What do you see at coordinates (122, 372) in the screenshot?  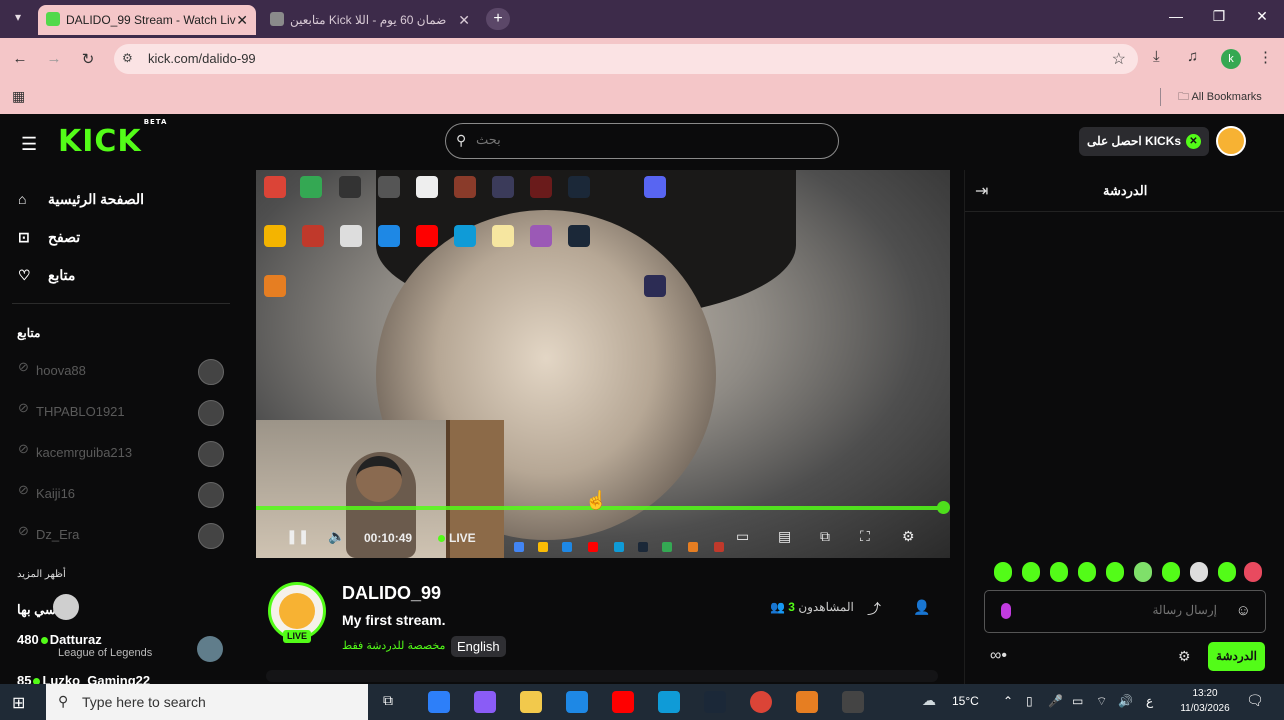 I see `followed-channel: ⊘ hoova88` at bounding box center [122, 372].